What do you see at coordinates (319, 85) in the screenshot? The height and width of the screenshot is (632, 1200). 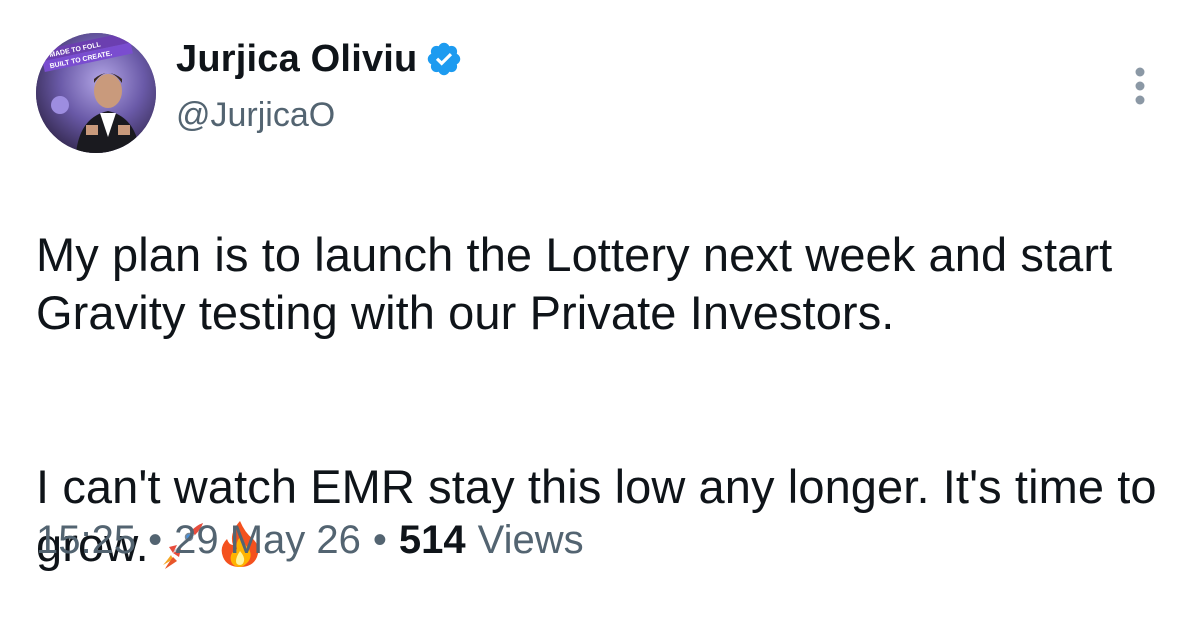 I see `author-header: Jurjica Oliviu @JurjicaO` at bounding box center [319, 85].